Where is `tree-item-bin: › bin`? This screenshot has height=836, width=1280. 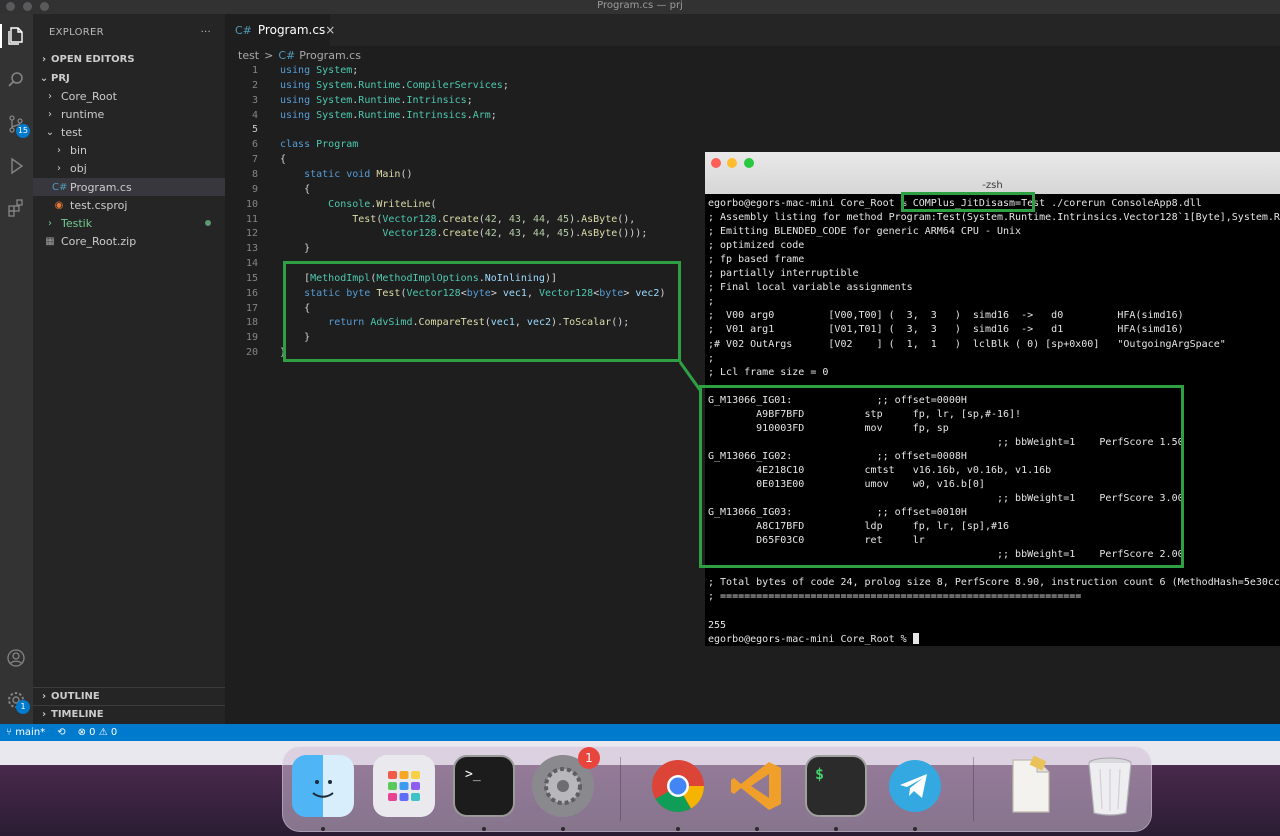
tree-item-bin: › bin is located at coordinates (129, 151).